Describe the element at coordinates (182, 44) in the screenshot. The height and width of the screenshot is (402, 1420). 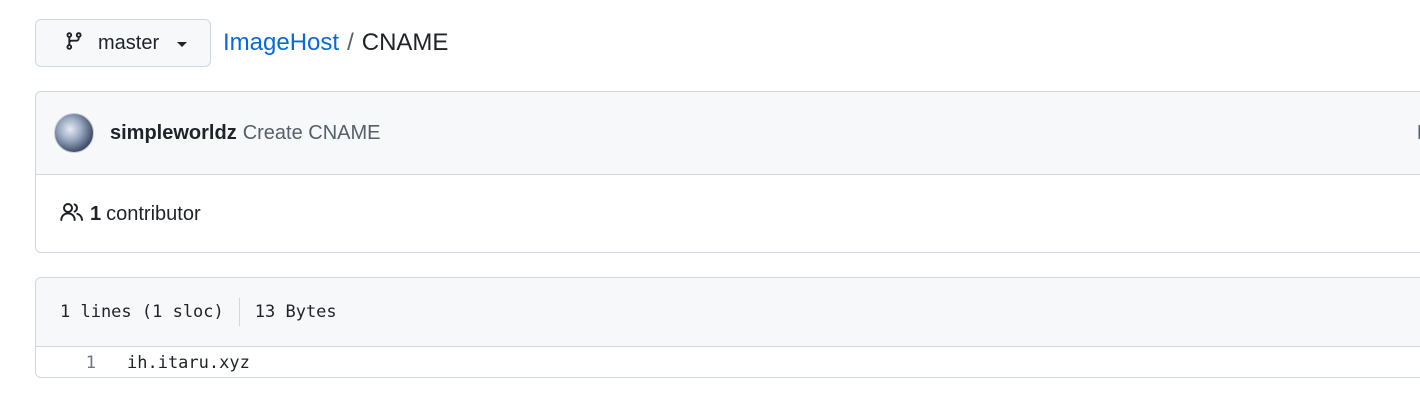
I see `chevron-down-icon` at that location.